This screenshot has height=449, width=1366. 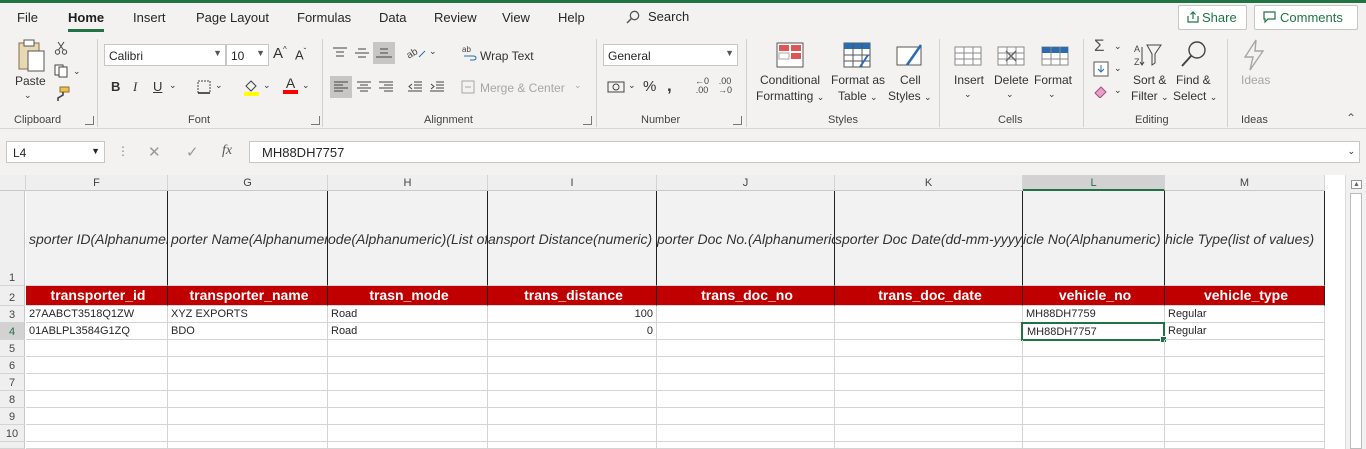 I want to click on accounting-dropdown-icon: ⌄, so click(x=632, y=85).